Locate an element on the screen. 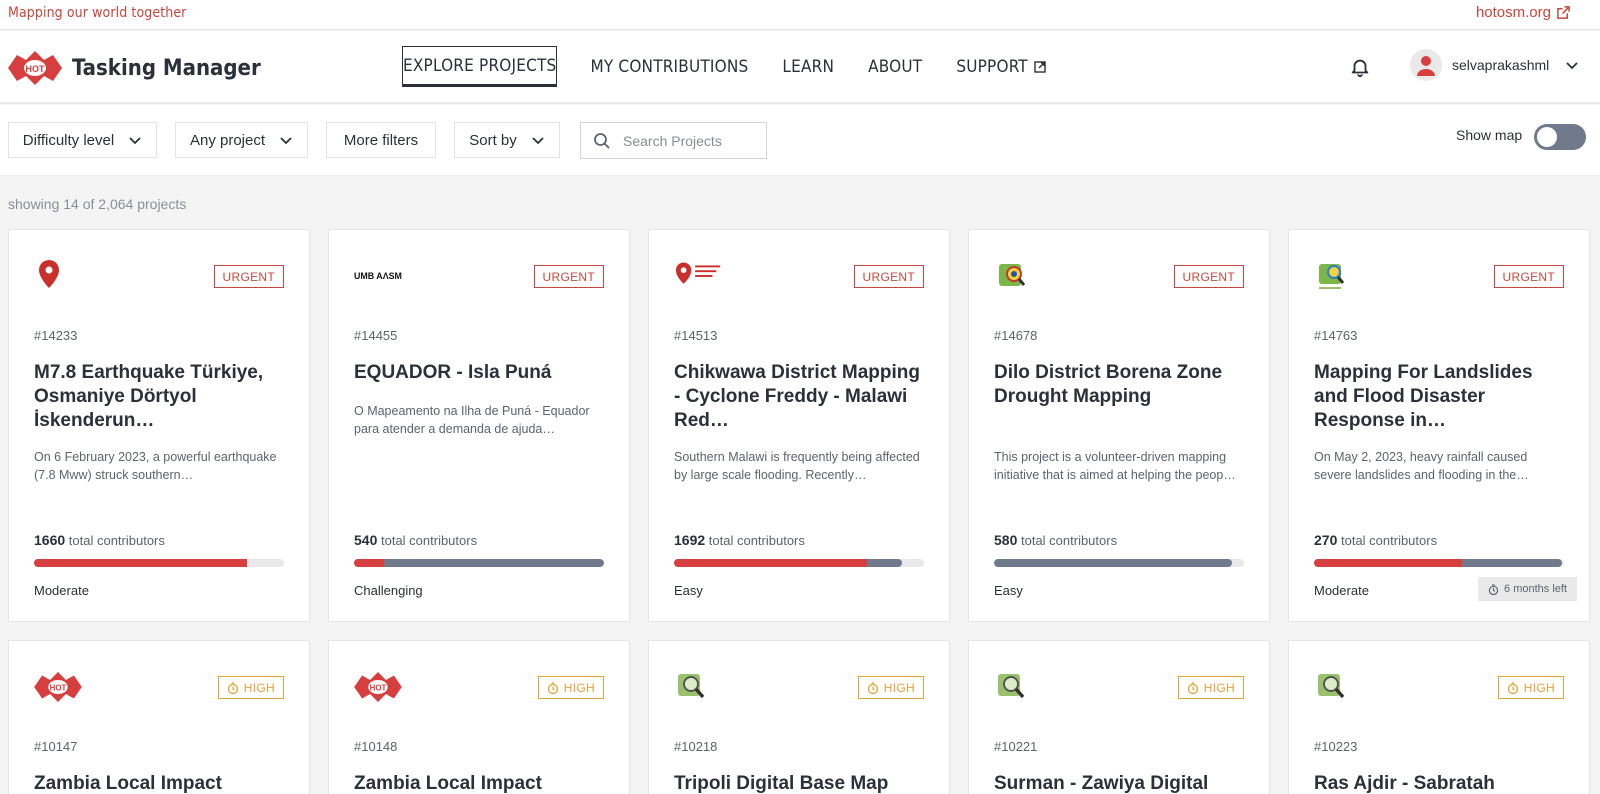  search-box is located at coordinates (673, 140).